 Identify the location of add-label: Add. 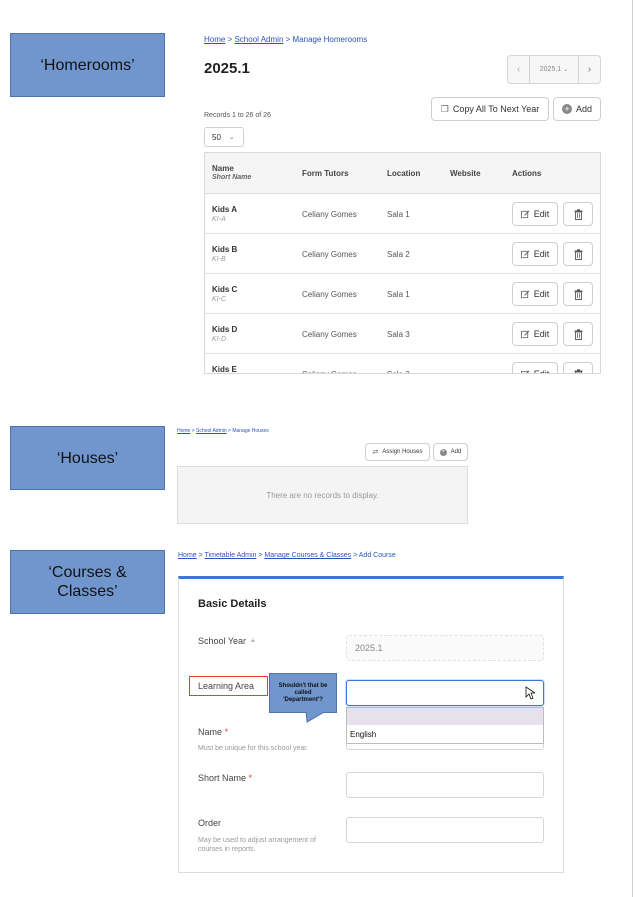
(456, 452).